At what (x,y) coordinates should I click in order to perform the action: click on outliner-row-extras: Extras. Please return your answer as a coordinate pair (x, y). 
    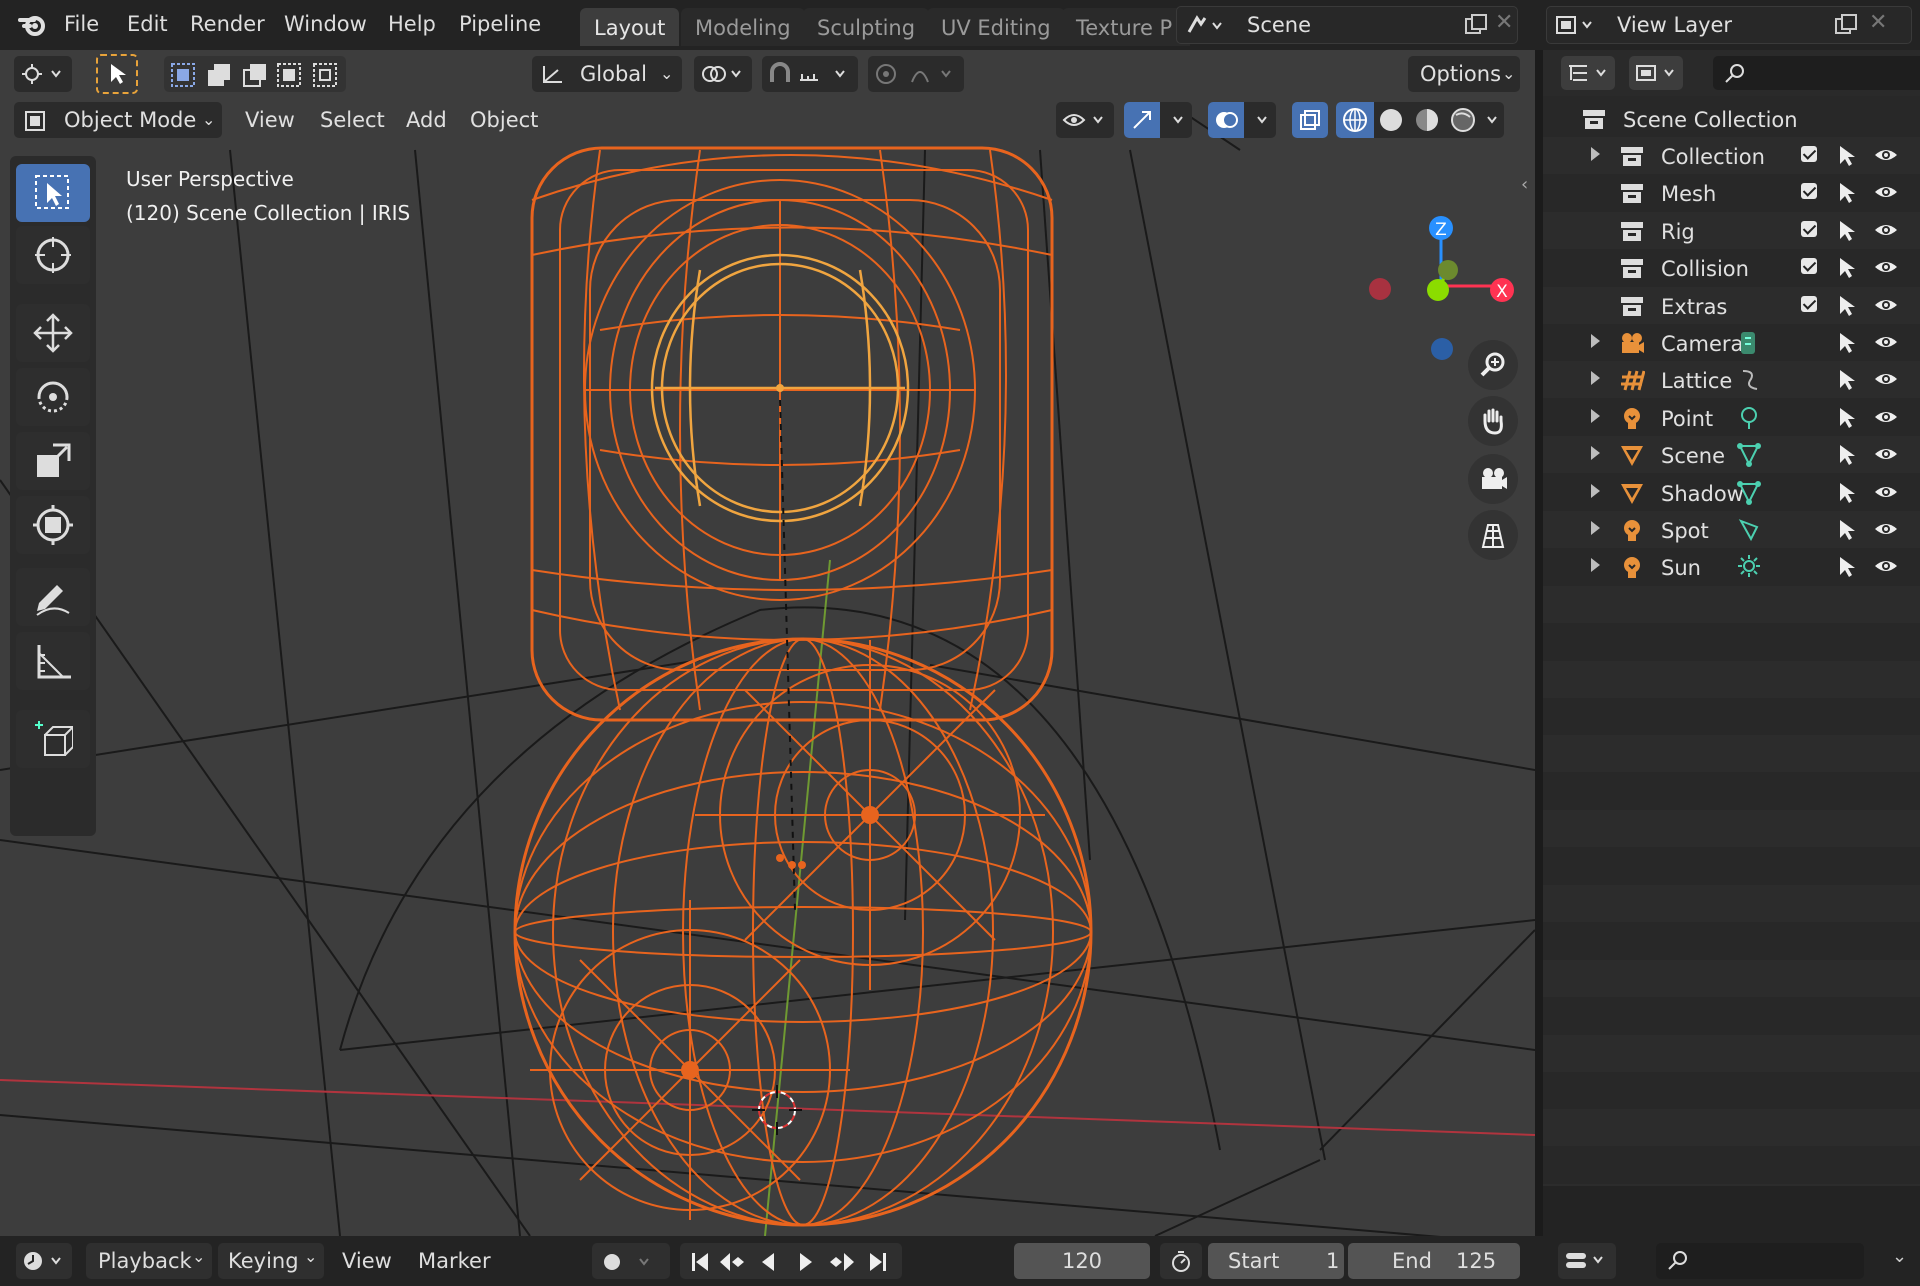
    Looking at the image, I should click on (1731, 305).